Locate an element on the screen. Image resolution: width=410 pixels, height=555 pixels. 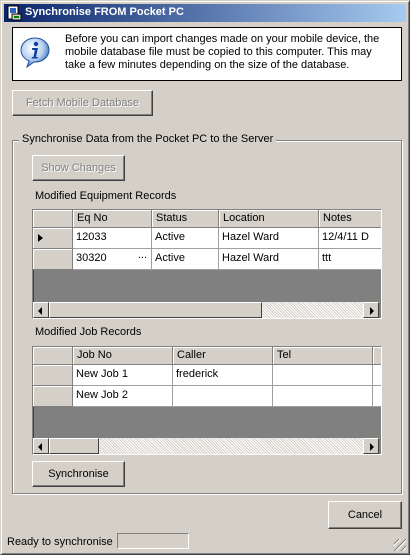
column-header-caller: Caller is located at coordinates (223, 356).